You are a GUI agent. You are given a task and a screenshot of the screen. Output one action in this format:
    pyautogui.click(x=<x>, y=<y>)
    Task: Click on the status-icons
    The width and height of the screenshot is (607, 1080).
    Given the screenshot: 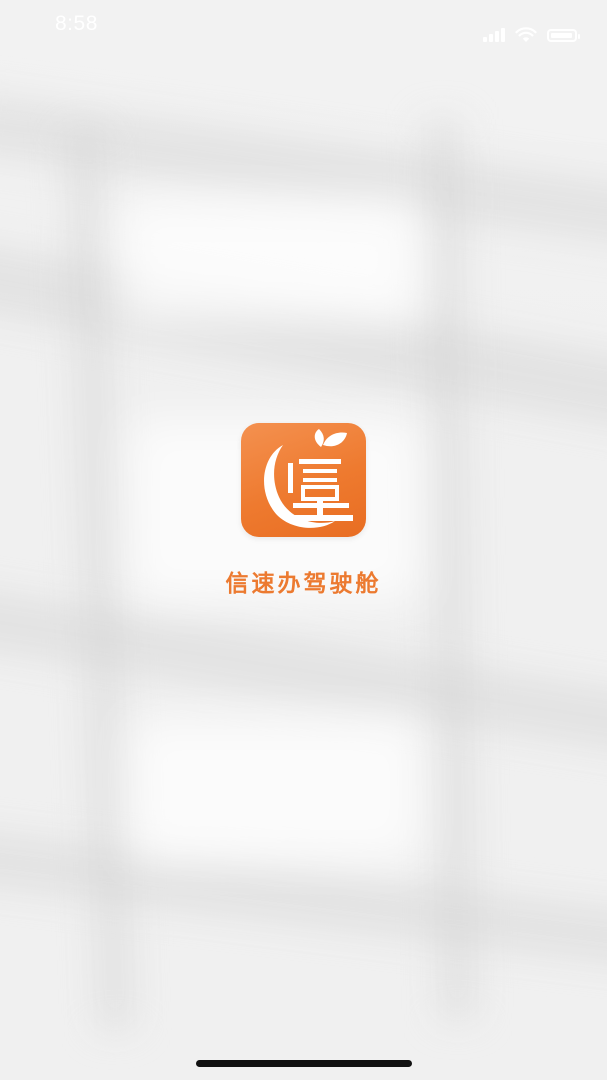 What is the action you would take?
    pyautogui.click(x=531, y=35)
    